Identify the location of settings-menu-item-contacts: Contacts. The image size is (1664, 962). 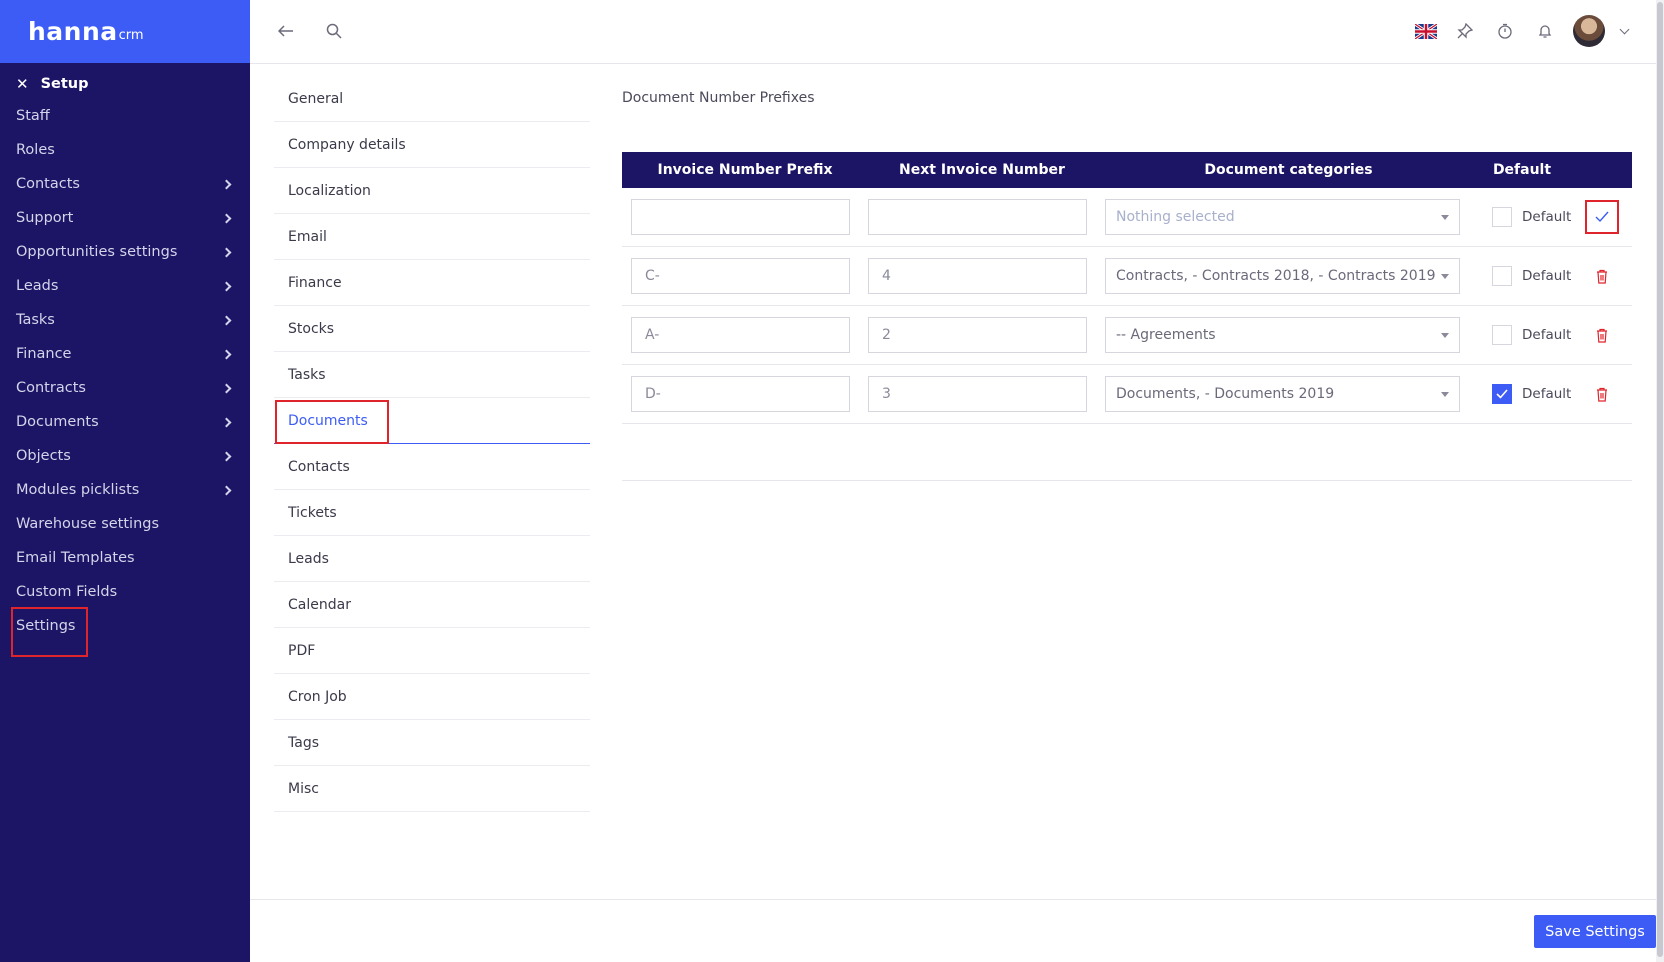
(432, 467).